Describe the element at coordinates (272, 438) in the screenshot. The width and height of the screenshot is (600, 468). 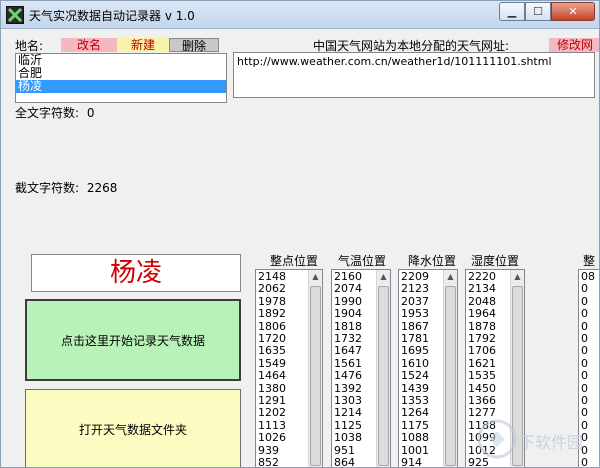
I see `position-value: 1026` at that location.